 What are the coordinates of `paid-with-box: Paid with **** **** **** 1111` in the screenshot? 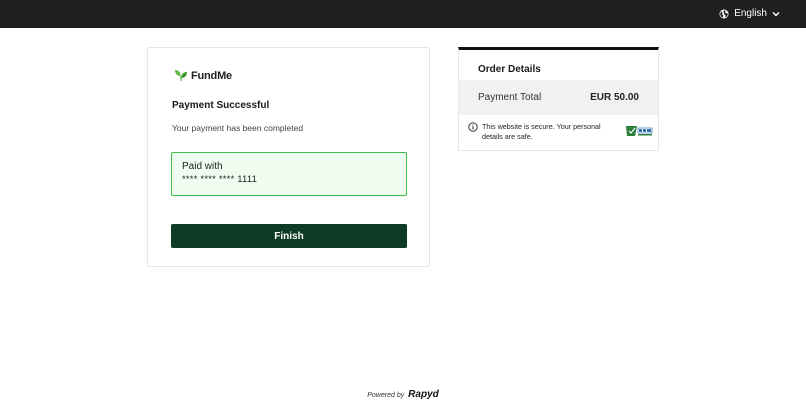 It's located at (289, 174).